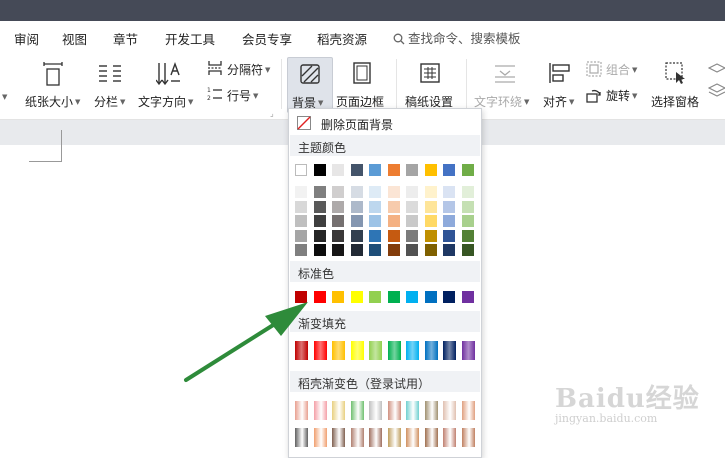 This screenshot has width=725, height=458. I want to click on group-button: 组合 ▼, so click(615, 69).